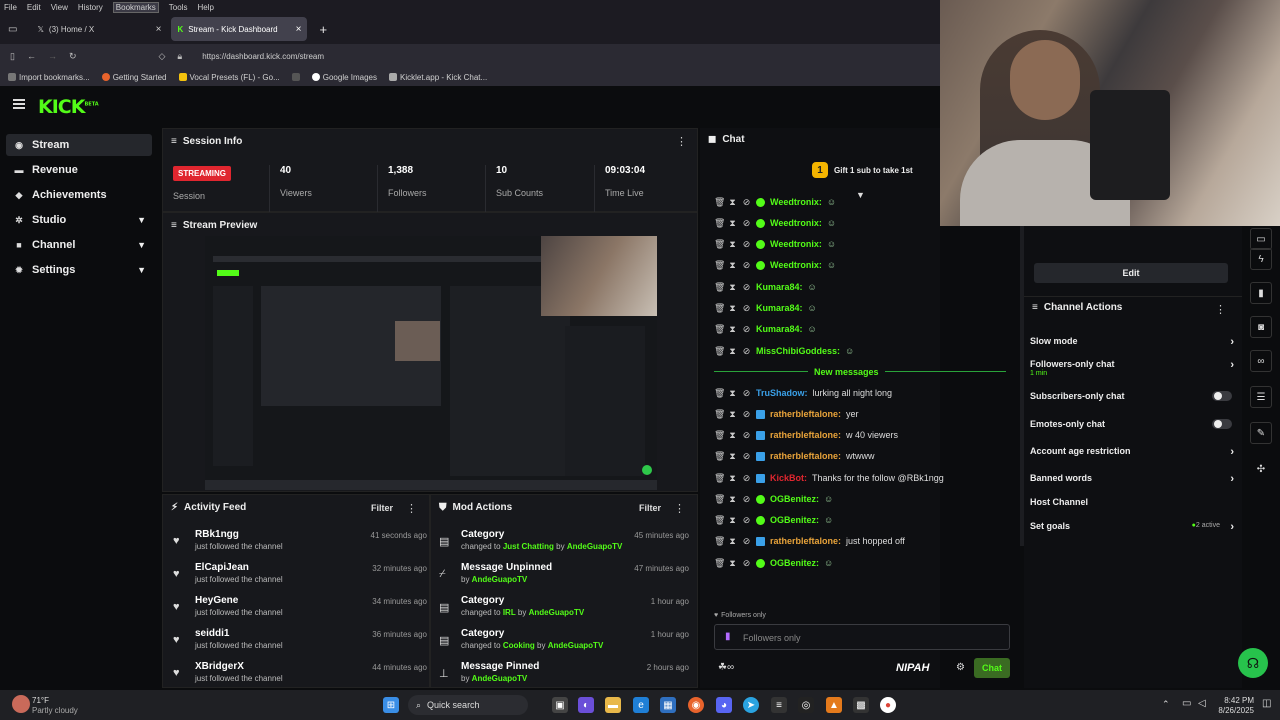  What do you see at coordinates (613, 705) in the screenshot?
I see `file-explorer-icon: ▬` at bounding box center [613, 705].